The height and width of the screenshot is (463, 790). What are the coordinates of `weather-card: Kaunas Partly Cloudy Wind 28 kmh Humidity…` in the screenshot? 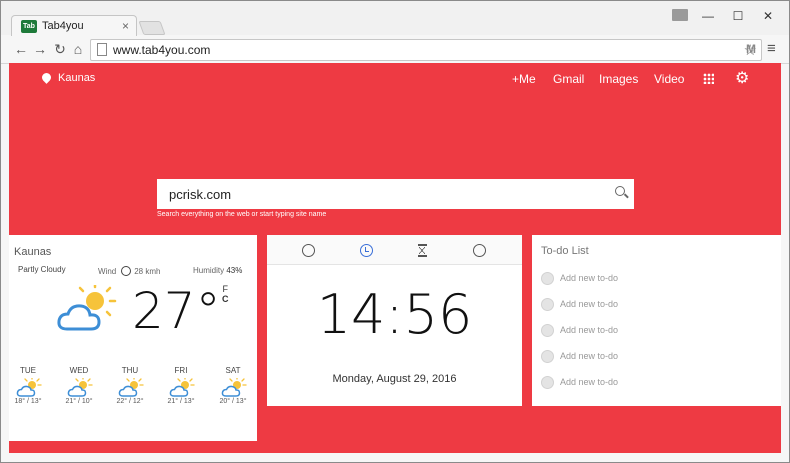 It's located at (133, 338).